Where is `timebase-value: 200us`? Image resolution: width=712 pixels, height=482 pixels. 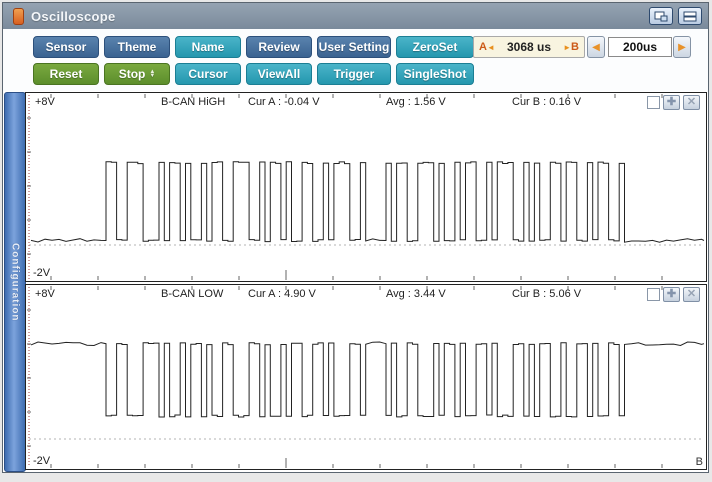 timebase-value: 200us is located at coordinates (640, 47).